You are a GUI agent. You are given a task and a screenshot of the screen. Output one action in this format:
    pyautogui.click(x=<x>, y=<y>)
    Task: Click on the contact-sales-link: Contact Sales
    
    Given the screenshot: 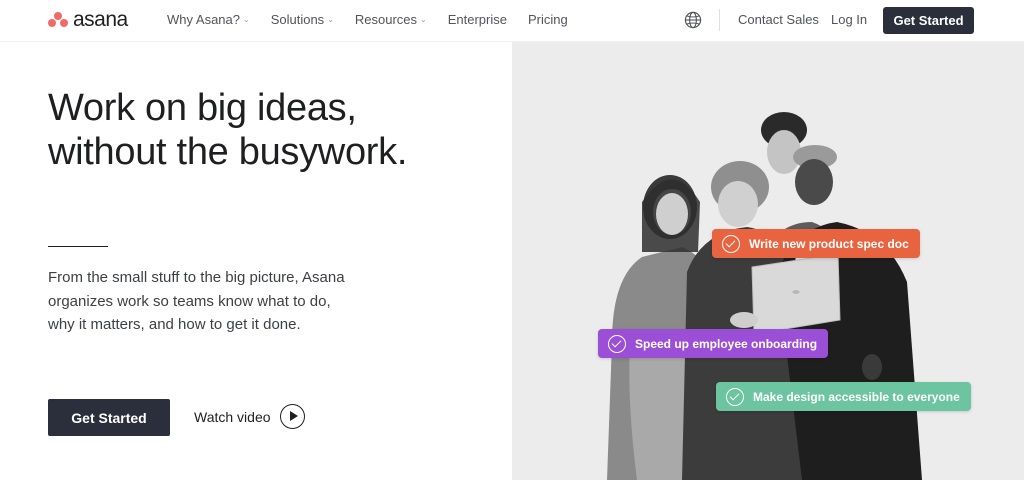 What is the action you would take?
    pyautogui.click(x=778, y=20)
    